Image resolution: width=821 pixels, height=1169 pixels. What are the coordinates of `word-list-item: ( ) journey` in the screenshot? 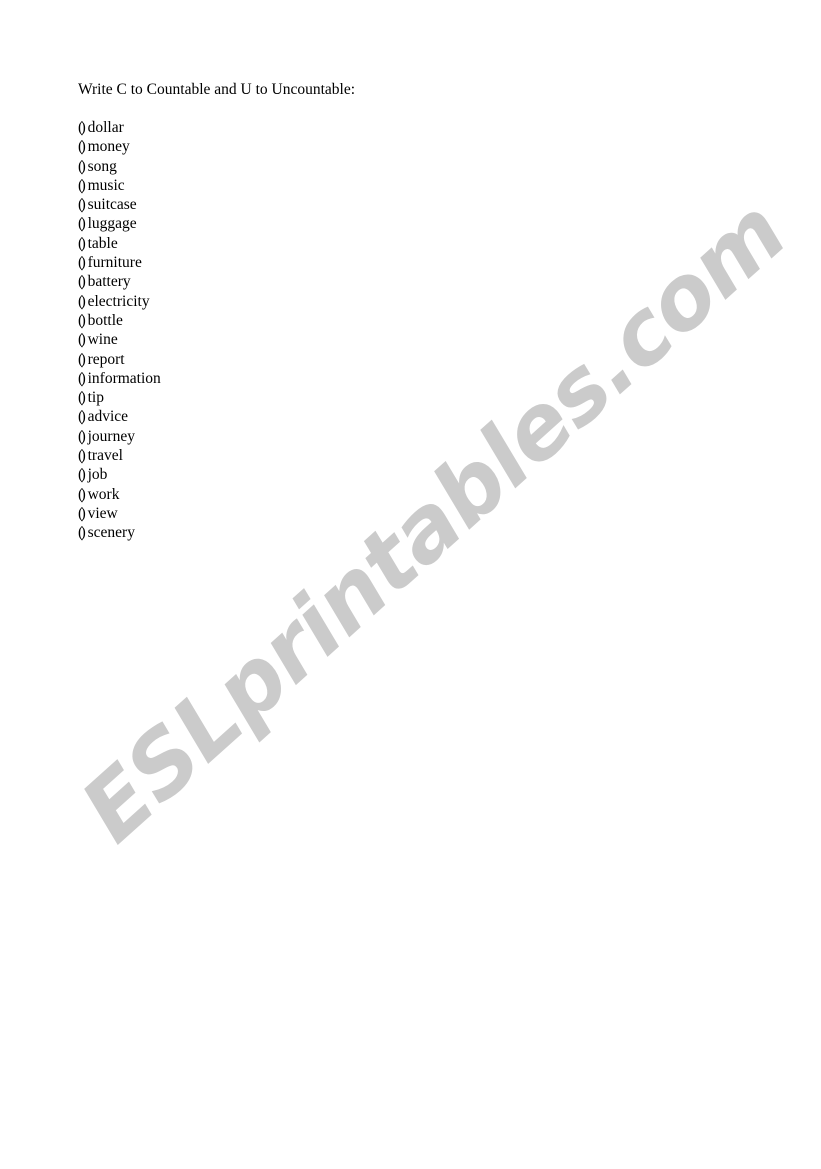 It's located at (119, 436).